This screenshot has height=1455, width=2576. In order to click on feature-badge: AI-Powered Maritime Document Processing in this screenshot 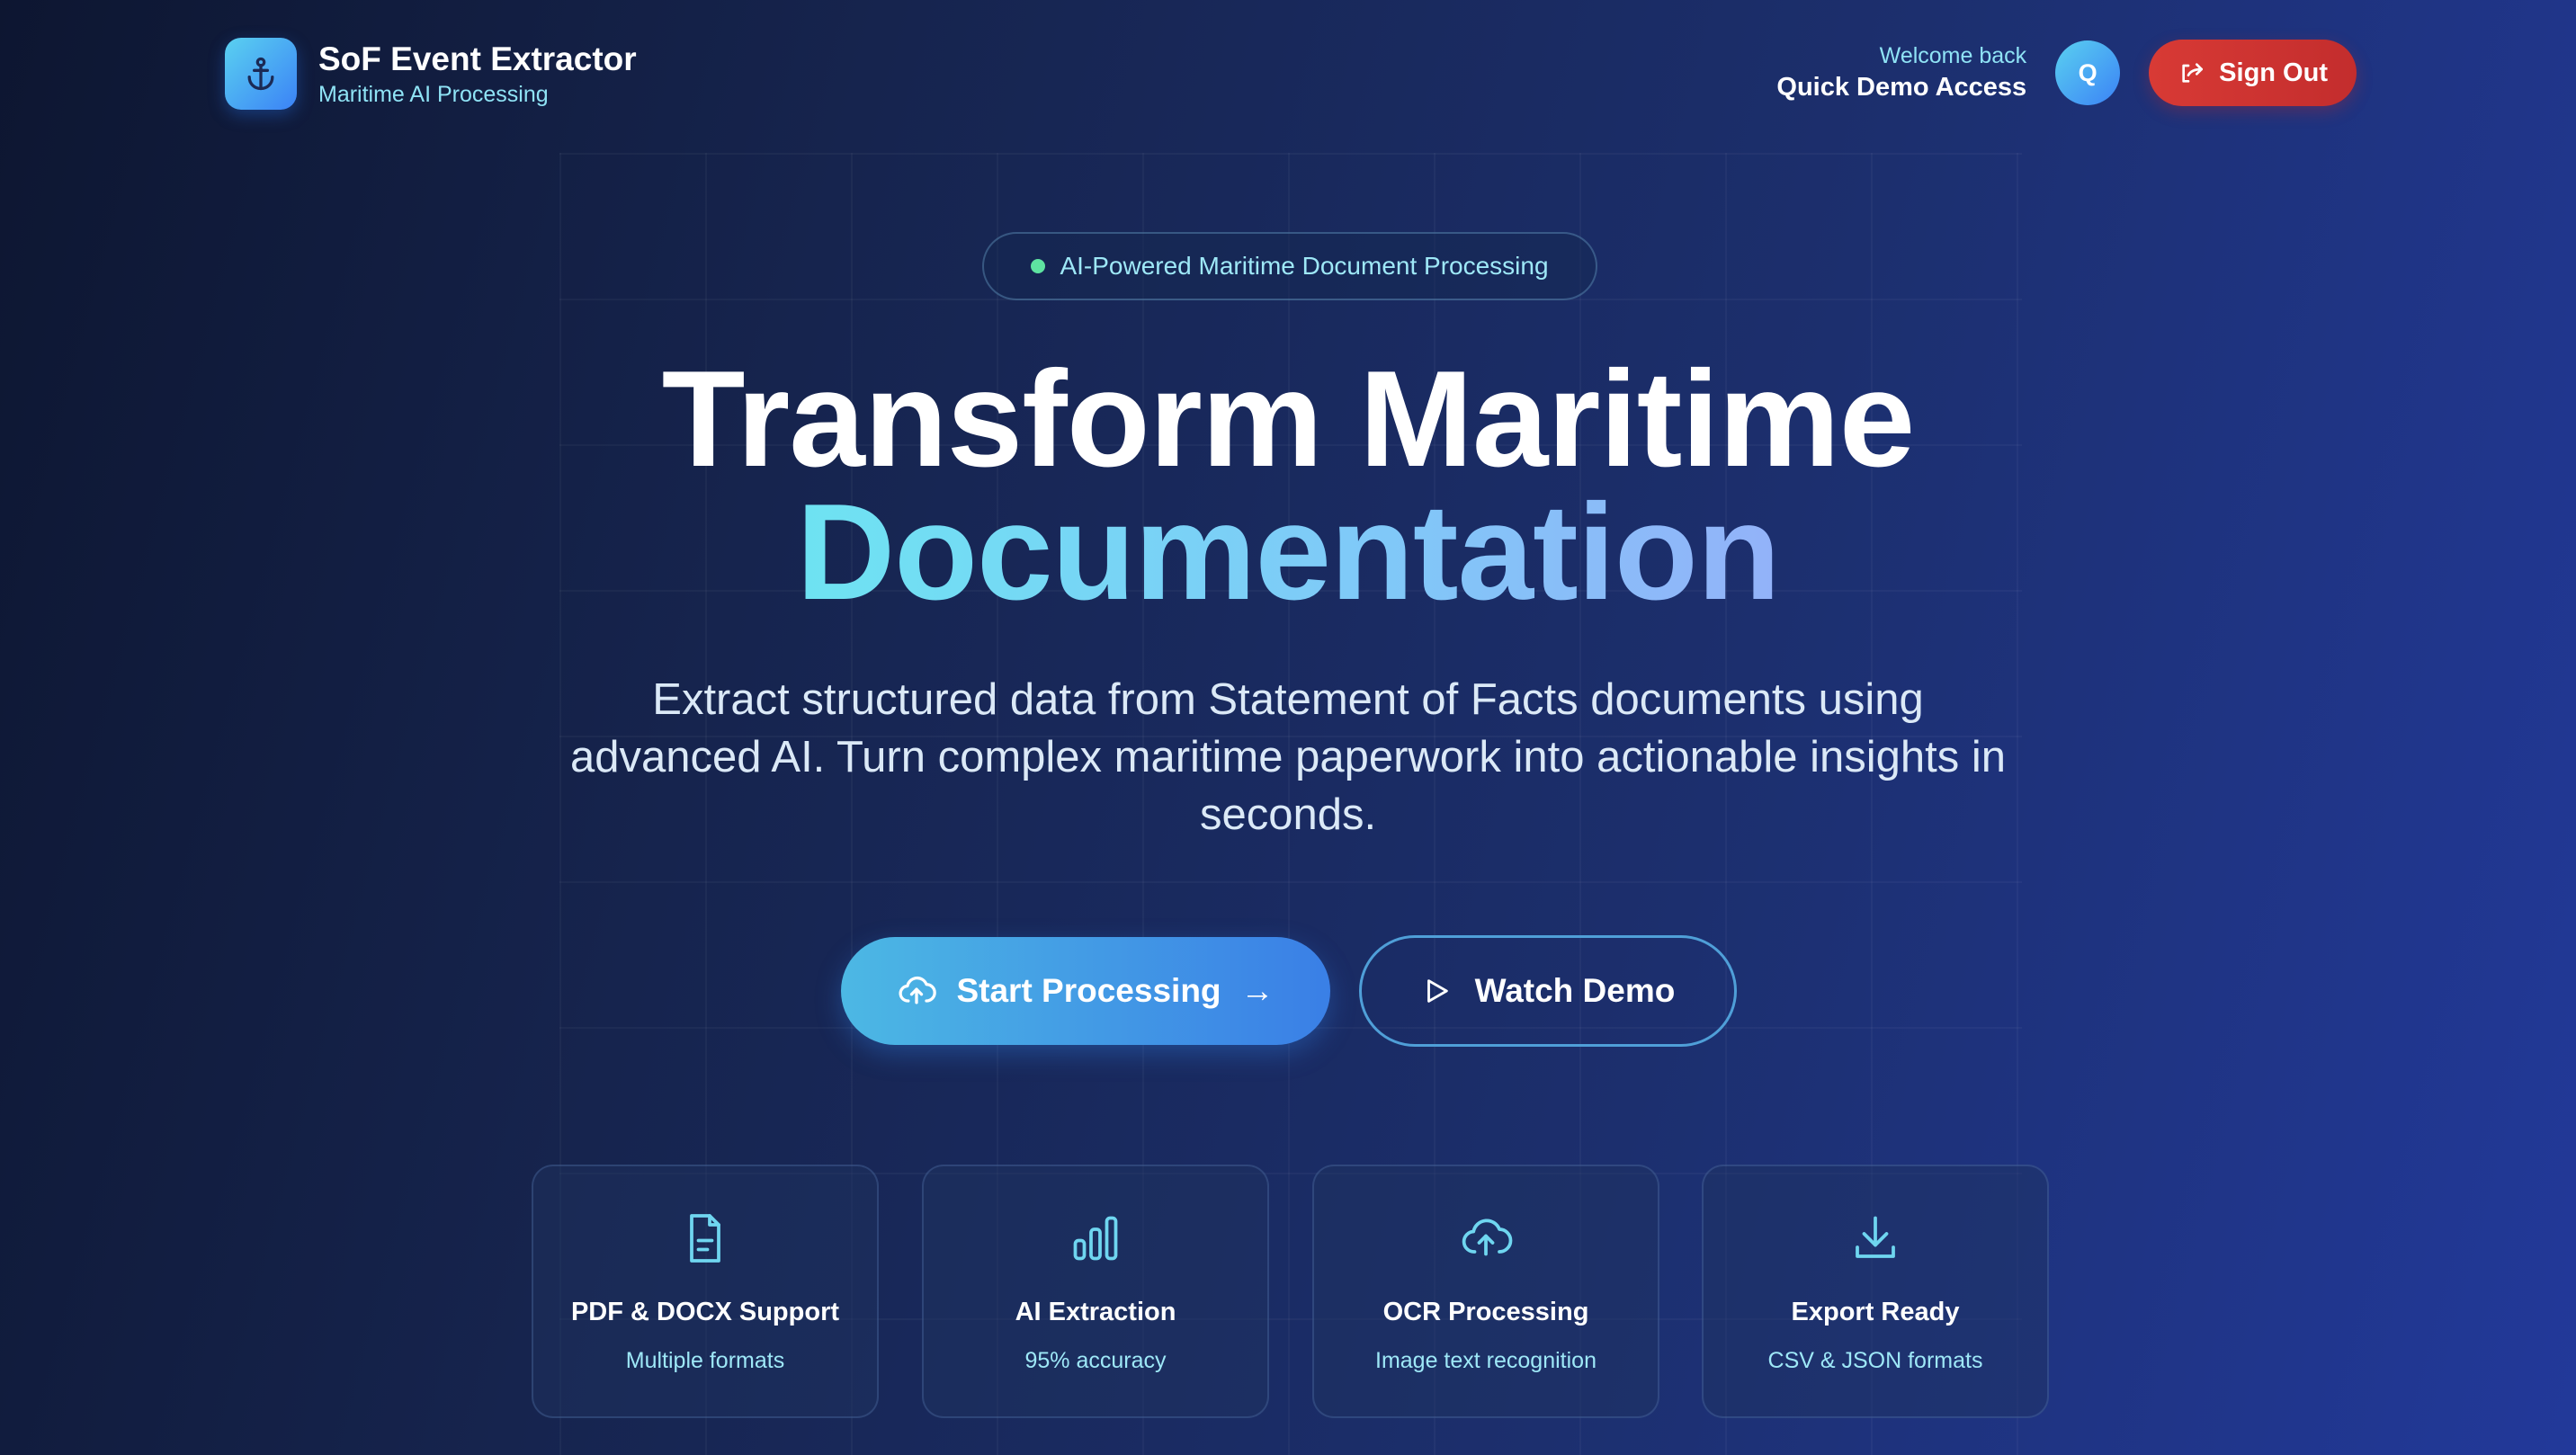, I will do `click(1289, 266)`.